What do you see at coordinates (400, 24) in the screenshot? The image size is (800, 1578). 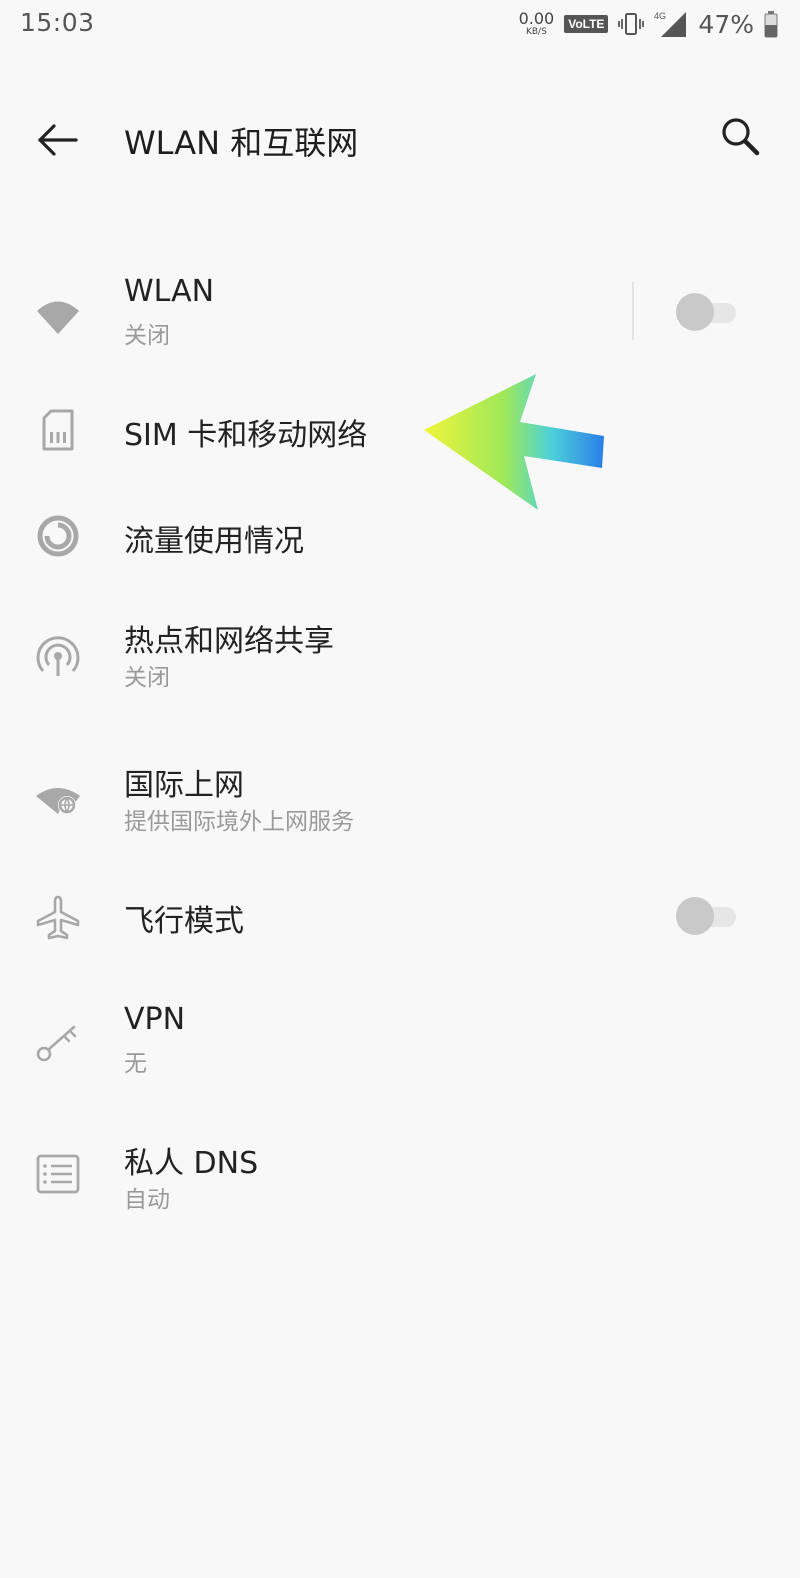 I see `status-bar: 15:03 0.00 KB/S VoLTE 4G 47%` at bounding box center [400, 24].